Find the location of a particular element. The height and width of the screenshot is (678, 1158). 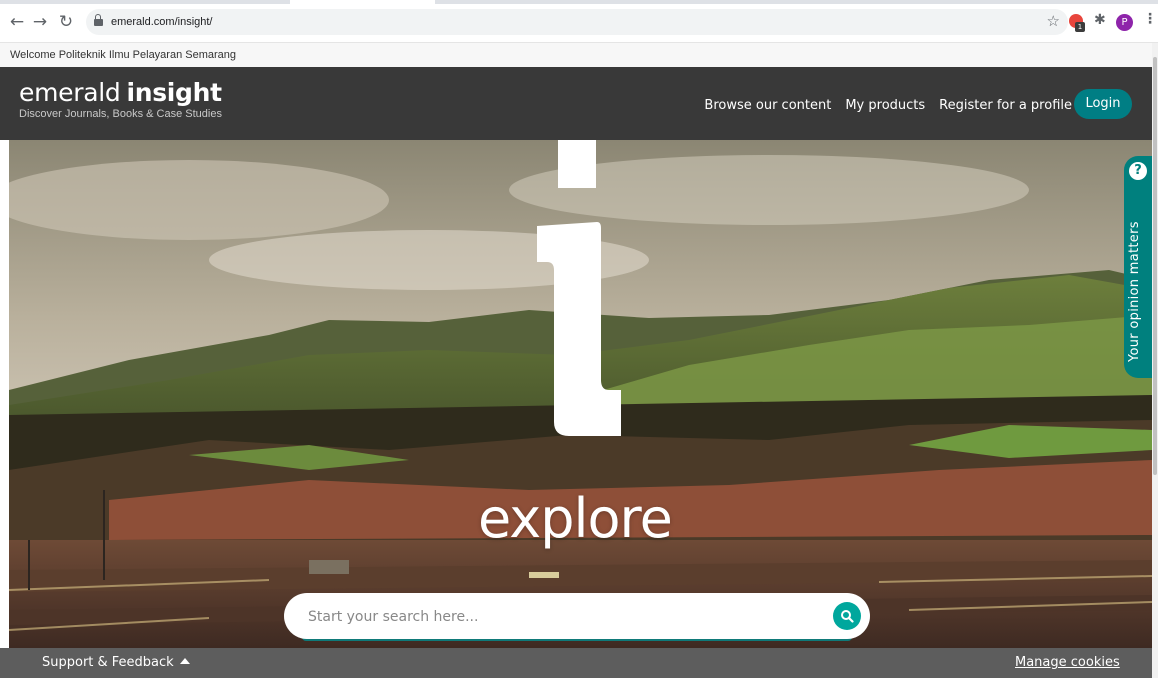

back-arrow-icon: ← is located at coordinates (17, 22).